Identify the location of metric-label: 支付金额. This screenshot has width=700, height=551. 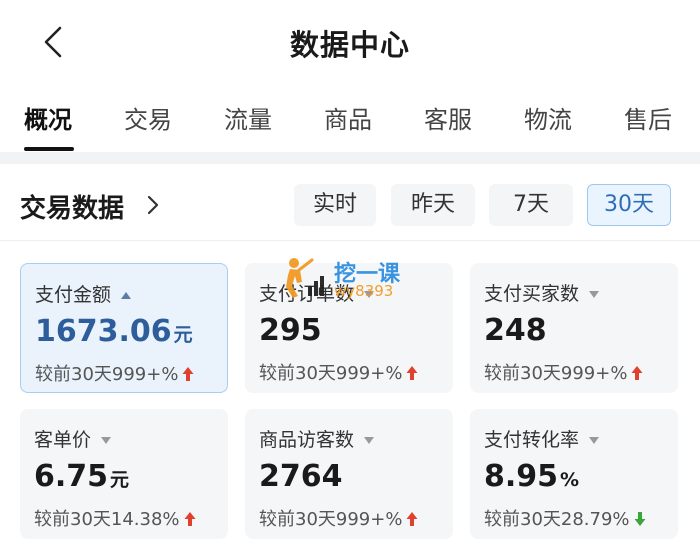
(83, 293).